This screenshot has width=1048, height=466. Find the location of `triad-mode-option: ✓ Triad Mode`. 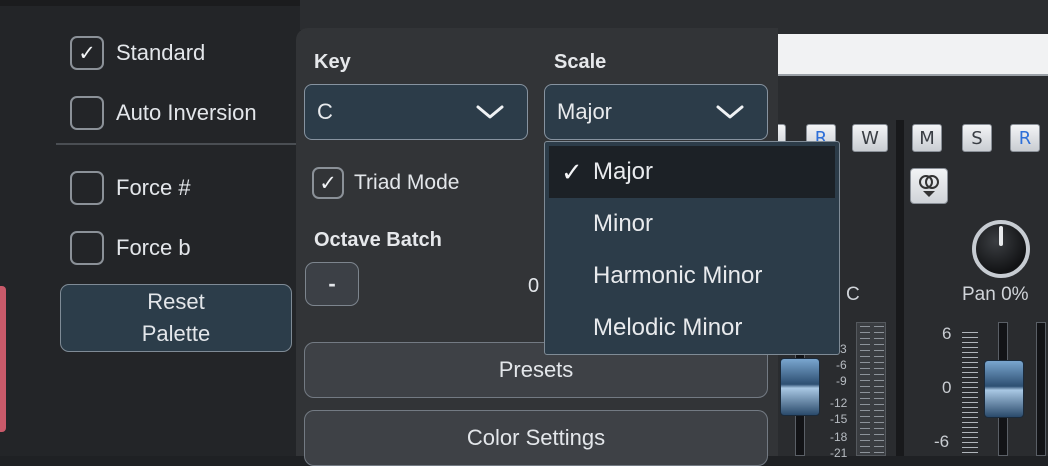

triad-mode-option: ✓ Triad Mode is located at coordinates (385, 183).